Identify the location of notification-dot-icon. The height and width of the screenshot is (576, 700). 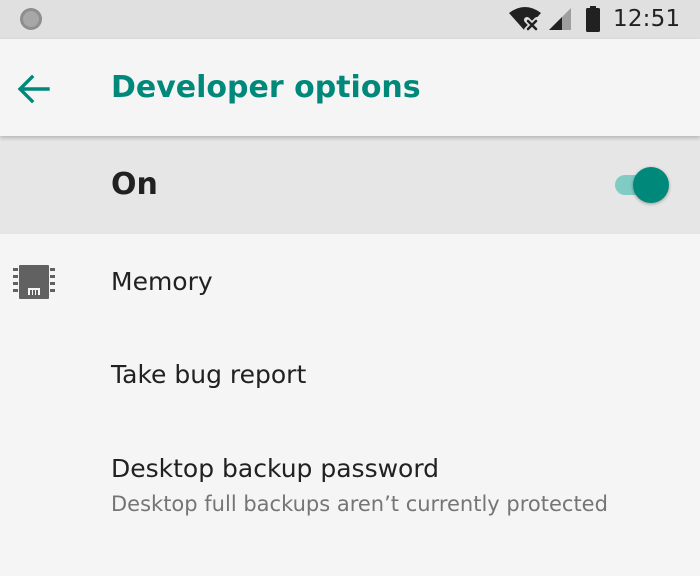
(31, 19).